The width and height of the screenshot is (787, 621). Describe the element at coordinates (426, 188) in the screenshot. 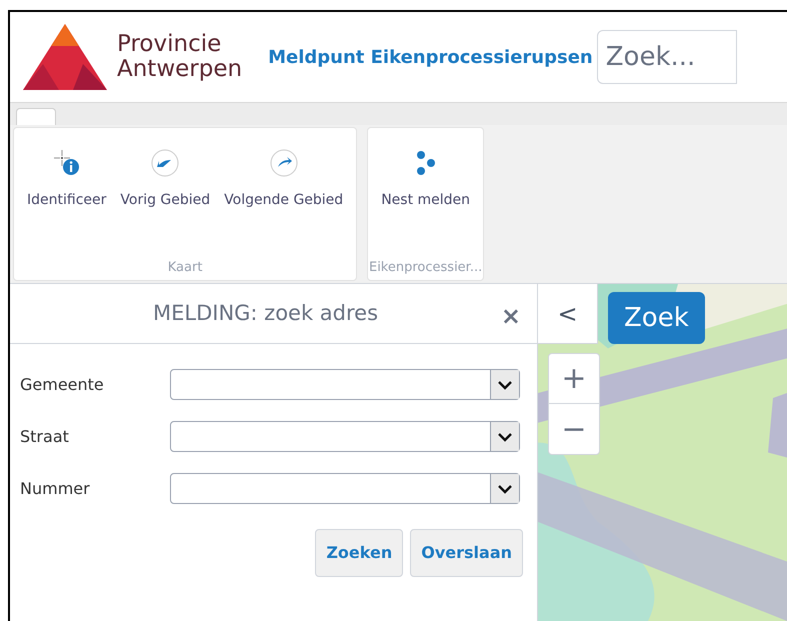

I see `ribbon-button: Nest melden` at that location.